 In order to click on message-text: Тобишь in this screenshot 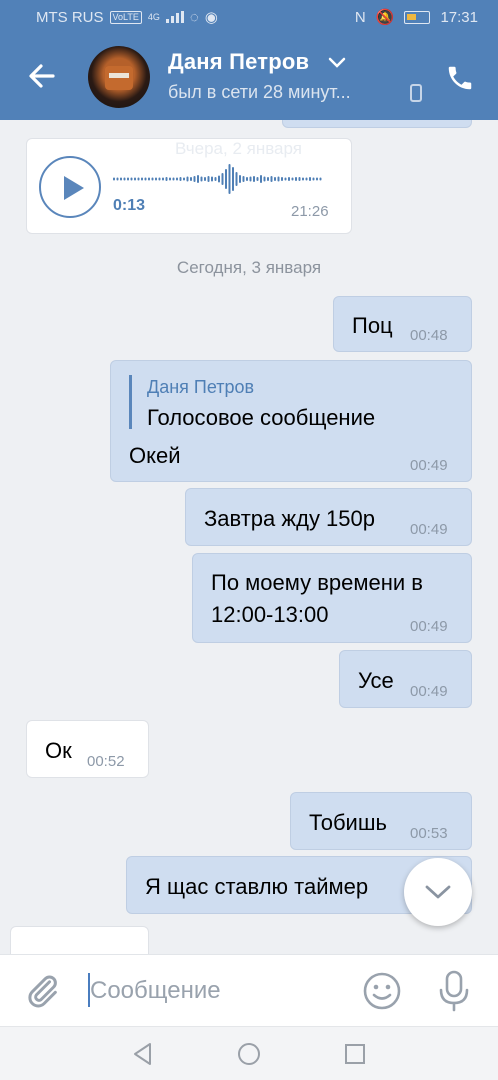, I will do `click(348, 822)`.